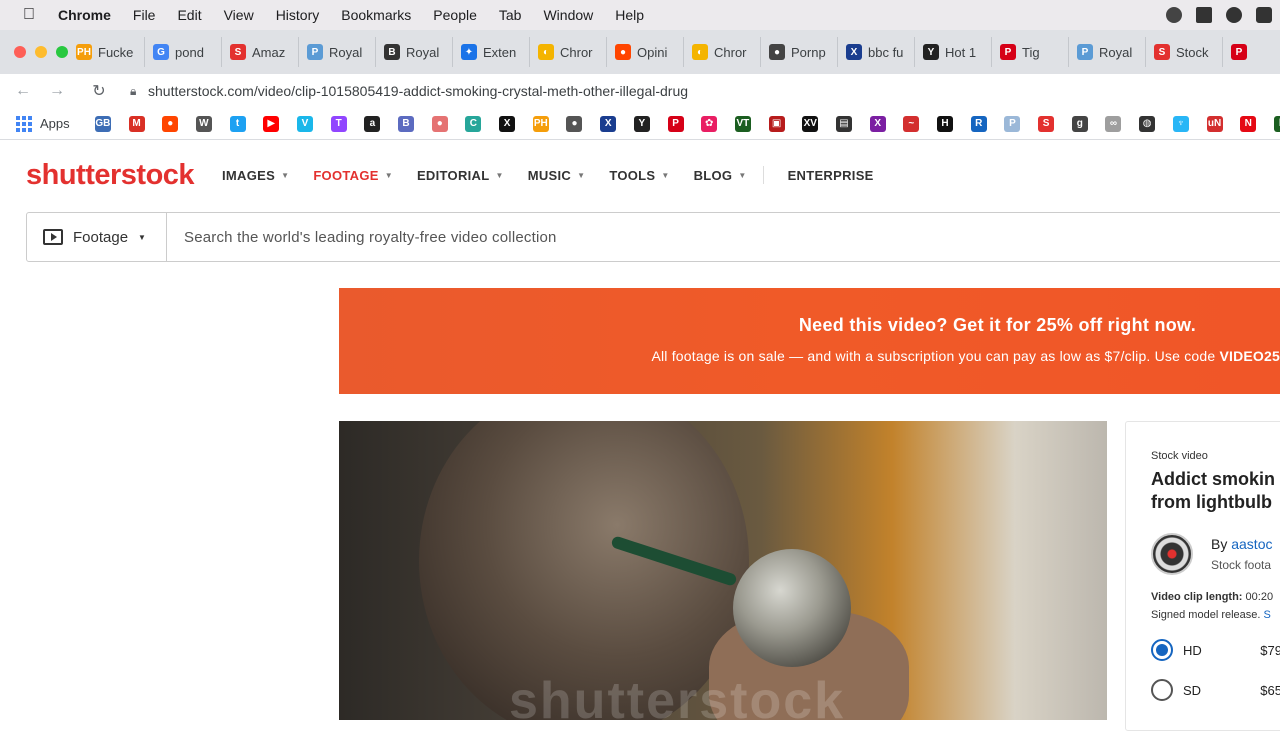 The height and width of the screenshot is (731, 1280). What do you see at coordinates (239, 15) in the screenshot?
I see `menu-view: View` at bounding box center [239, 15].